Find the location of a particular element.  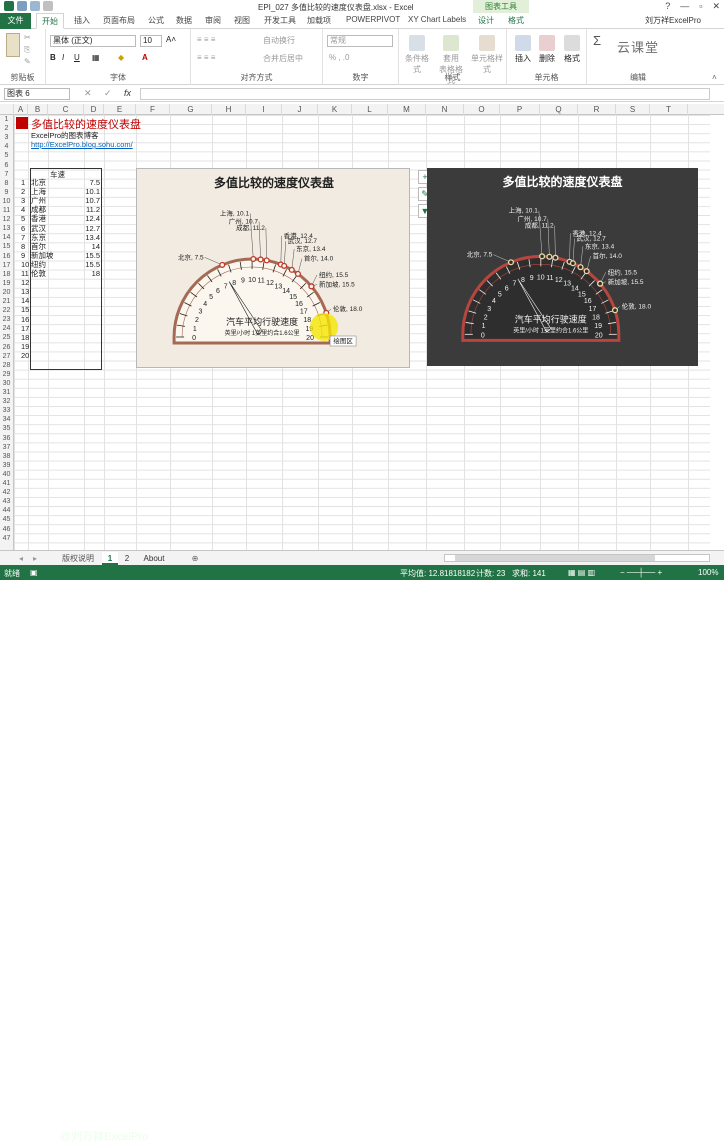

collapse-ribbon-icon: ˄ is located at coordinates (714, 77).